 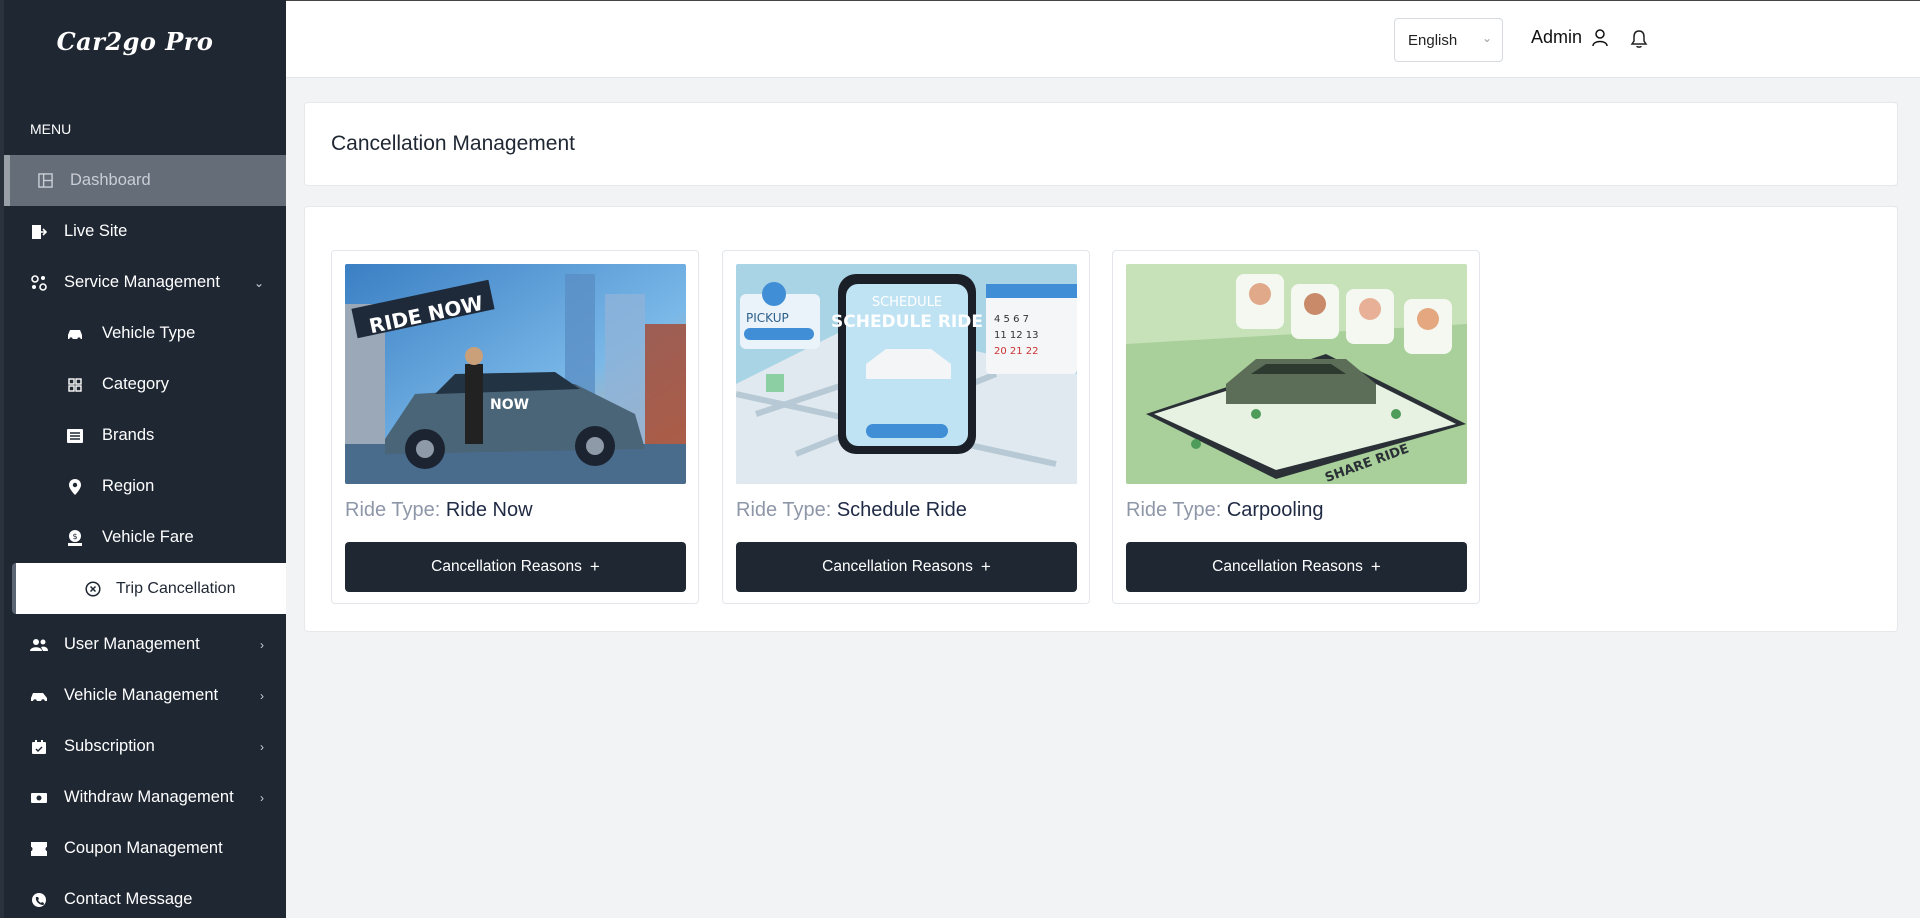 What do you see at coordinates (1016, 351) in the screenshot?
I see `svg-text: 20 21 22` at bounding box center [1016, 351].